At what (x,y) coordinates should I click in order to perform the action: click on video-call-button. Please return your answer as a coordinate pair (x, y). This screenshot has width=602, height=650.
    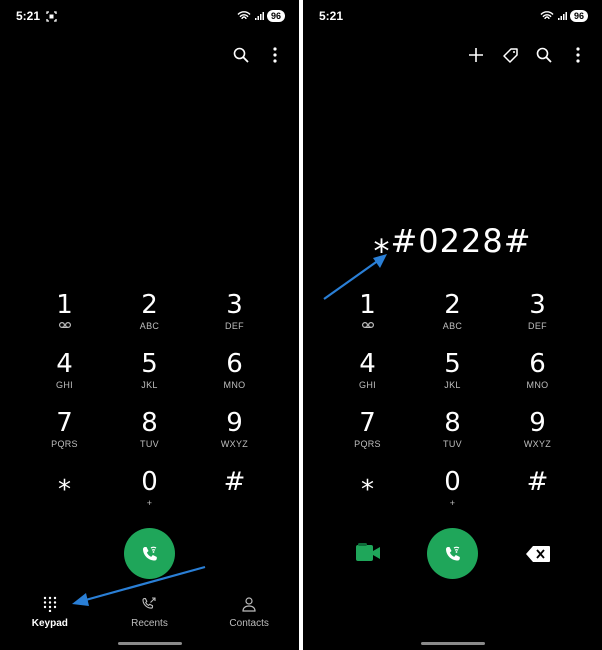
    Looking at the image, I should click on (368, 553).